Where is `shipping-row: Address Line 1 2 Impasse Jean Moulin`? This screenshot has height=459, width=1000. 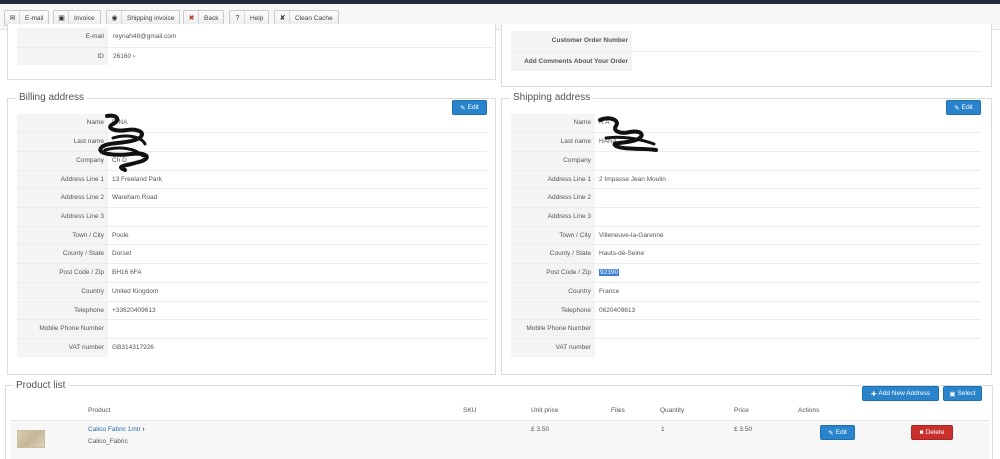 shipping-row: Address Line 1 2 Impasse Jean Moulin is located at coordinates (746, 179).